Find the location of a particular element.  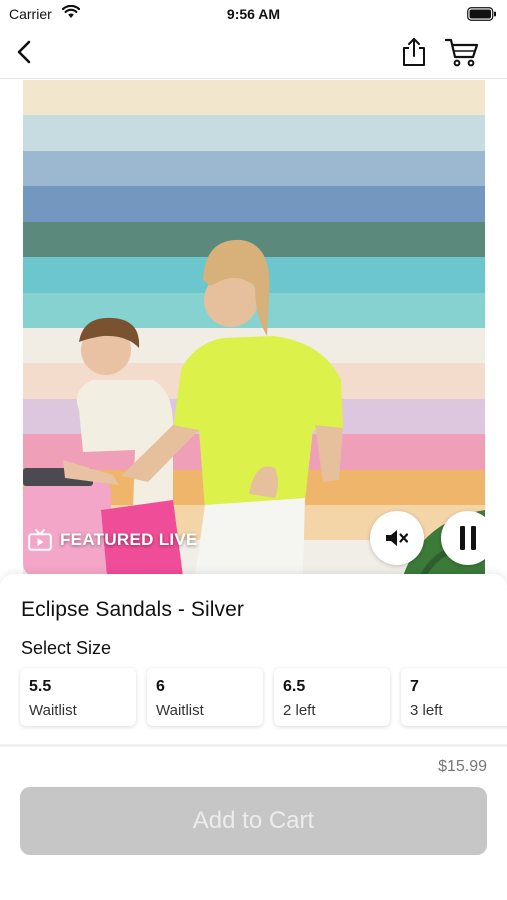

divider is located at coordinates (253, 745).